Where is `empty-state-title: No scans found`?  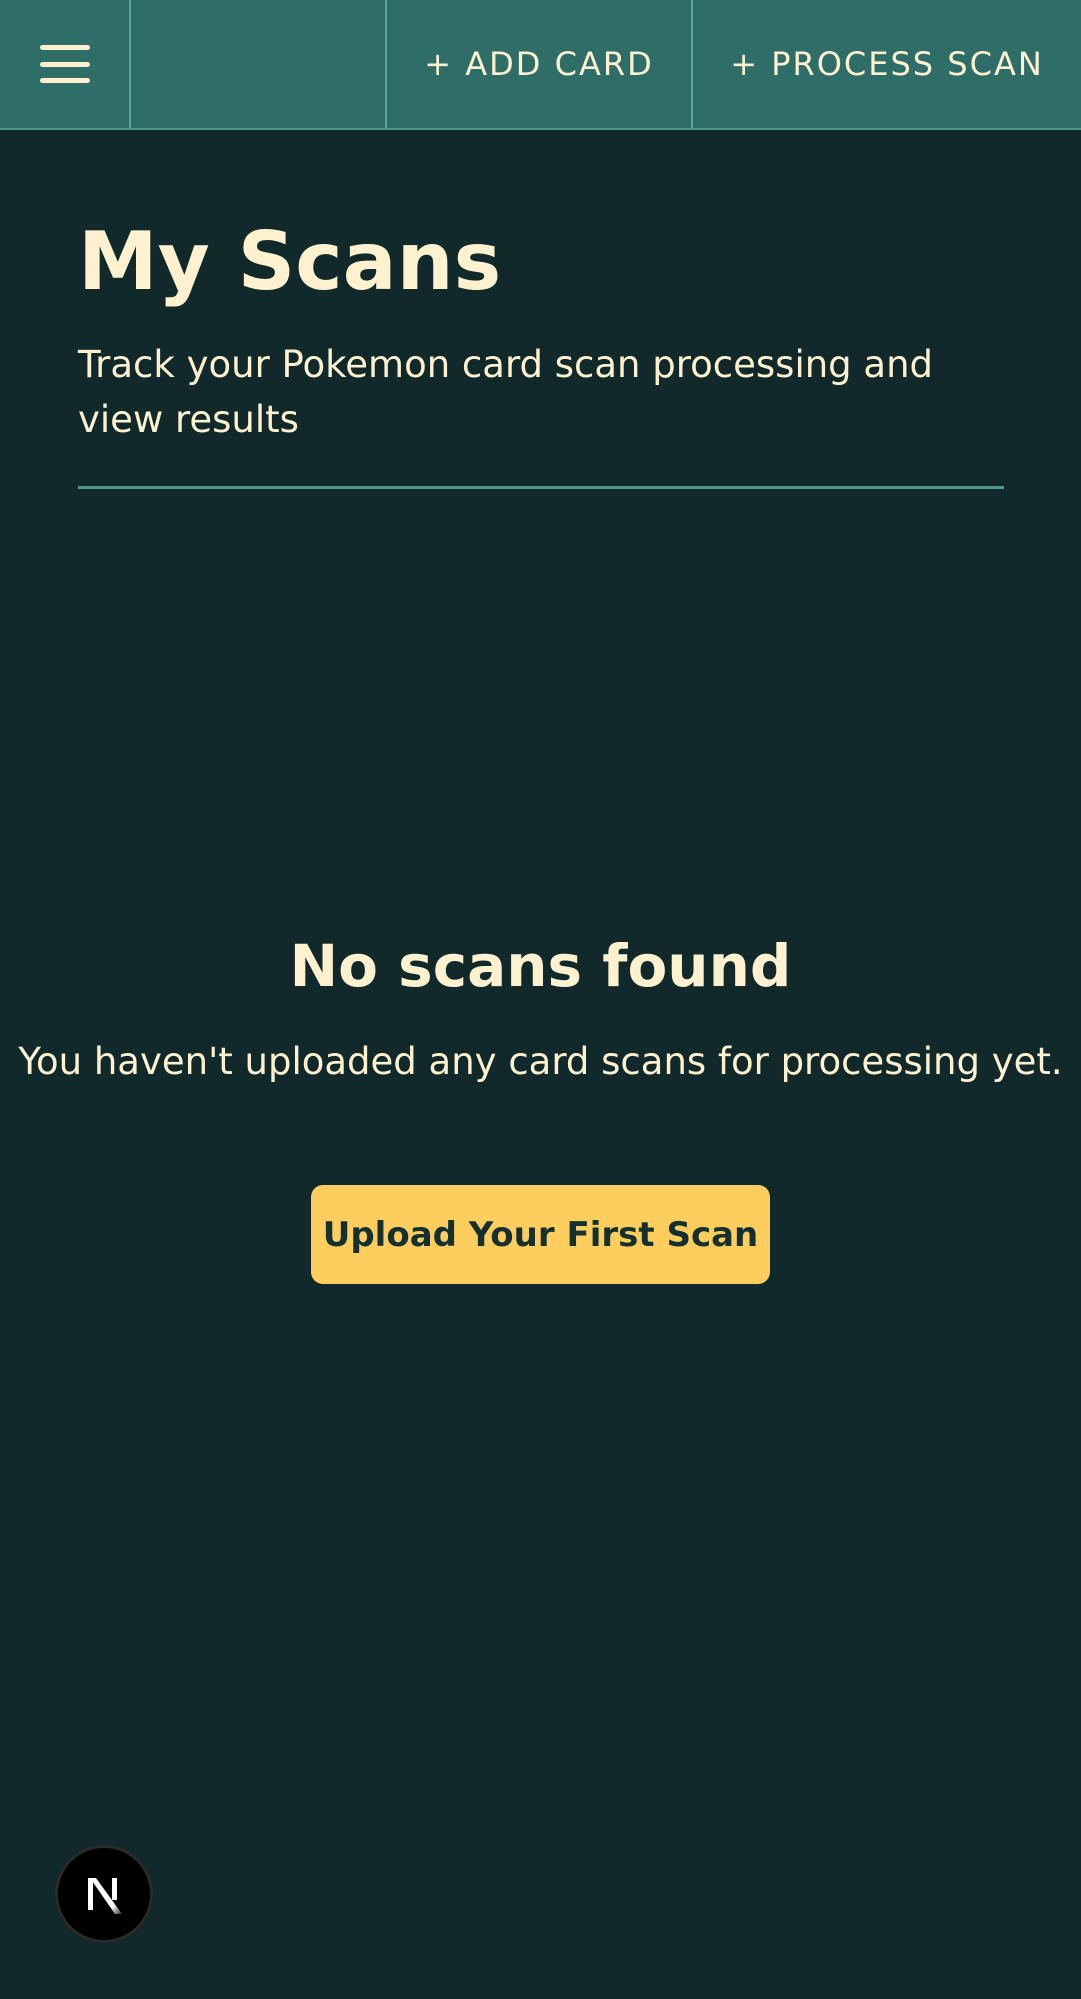 empty-state-title: No scans found is located at coordinates (540, 966).